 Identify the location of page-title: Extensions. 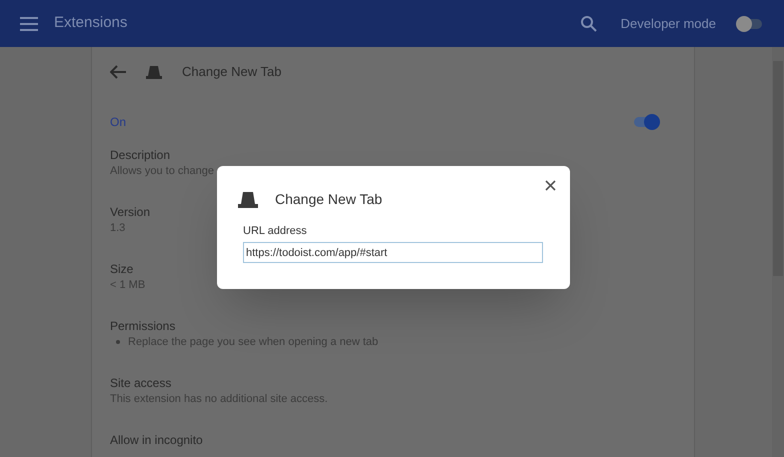
(91, 23).